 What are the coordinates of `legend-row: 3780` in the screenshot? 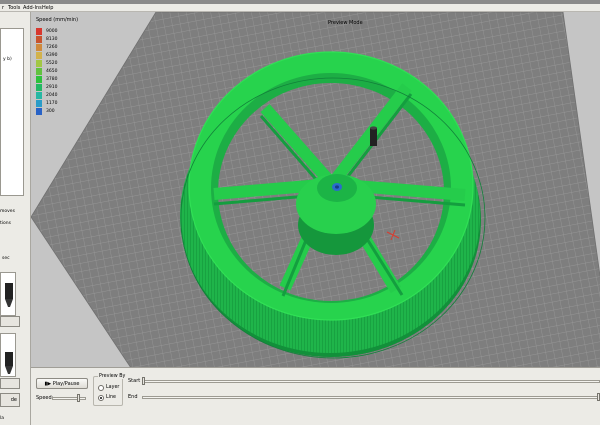 It's located at (46, 80).